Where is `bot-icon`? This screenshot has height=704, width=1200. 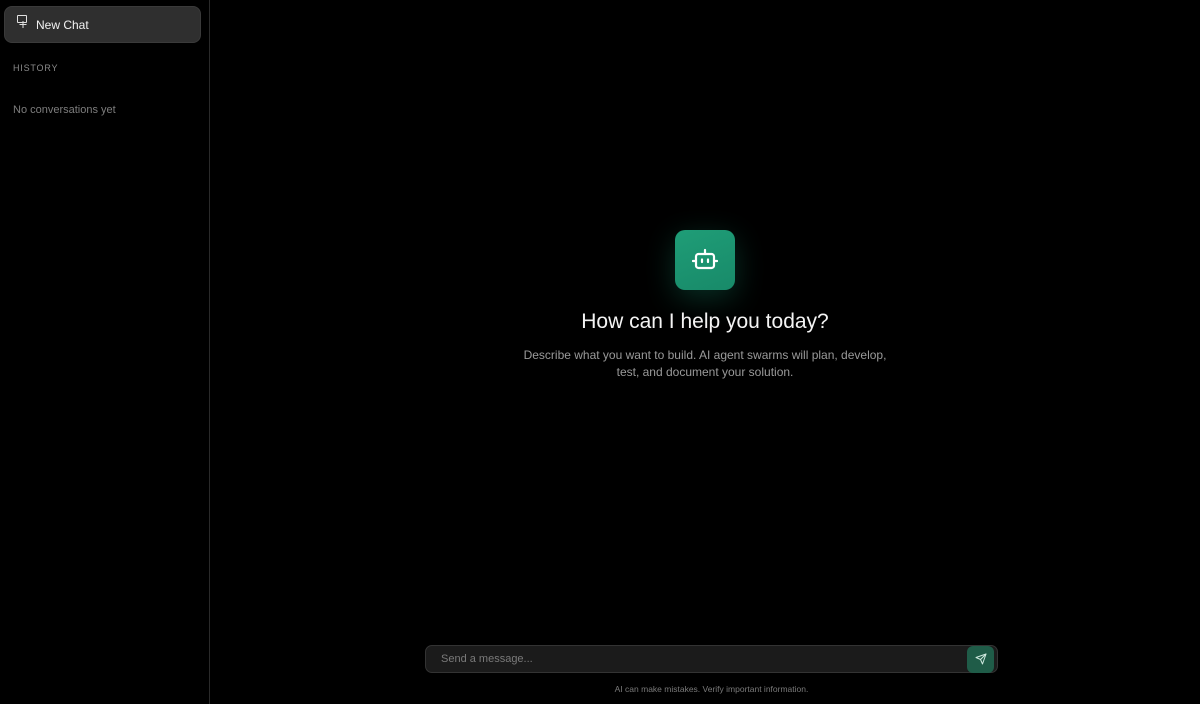 bot-icon is located at coordinates (705, 260).